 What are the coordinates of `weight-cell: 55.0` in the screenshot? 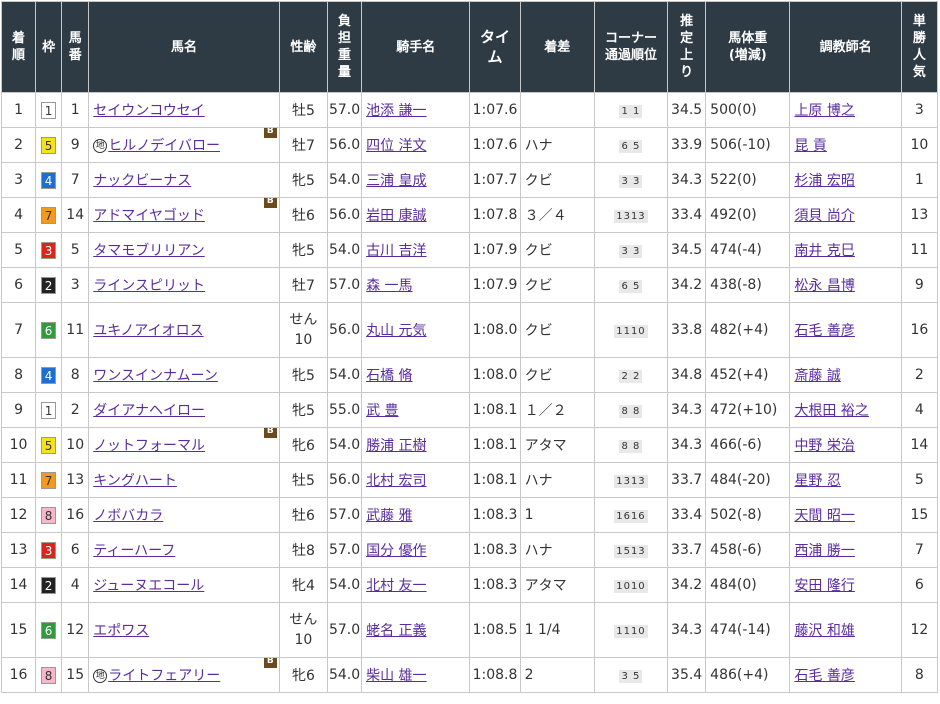 It's located at (344, 410).